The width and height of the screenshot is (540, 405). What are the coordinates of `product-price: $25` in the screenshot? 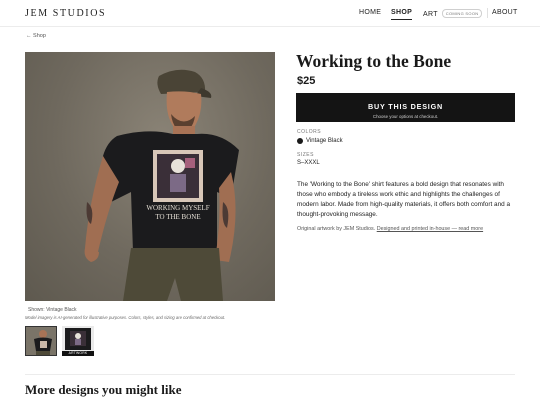 It's located at (306, 81).